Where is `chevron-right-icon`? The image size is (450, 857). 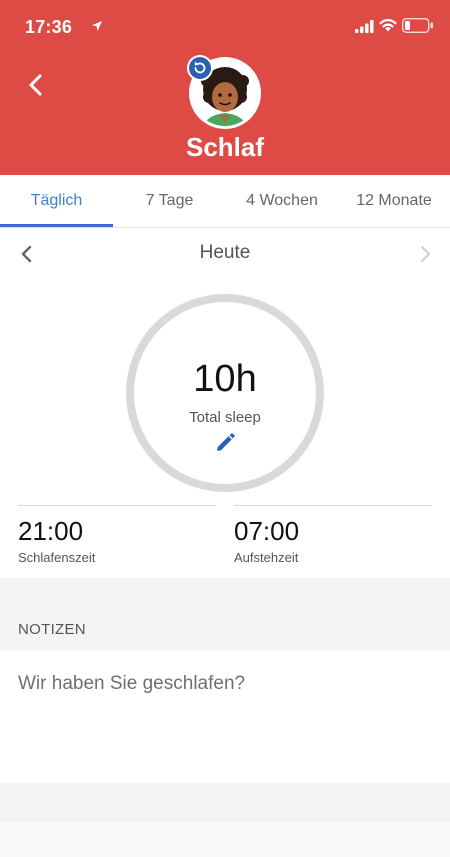
chevron-right-icon is located at coordinates (425, 254).